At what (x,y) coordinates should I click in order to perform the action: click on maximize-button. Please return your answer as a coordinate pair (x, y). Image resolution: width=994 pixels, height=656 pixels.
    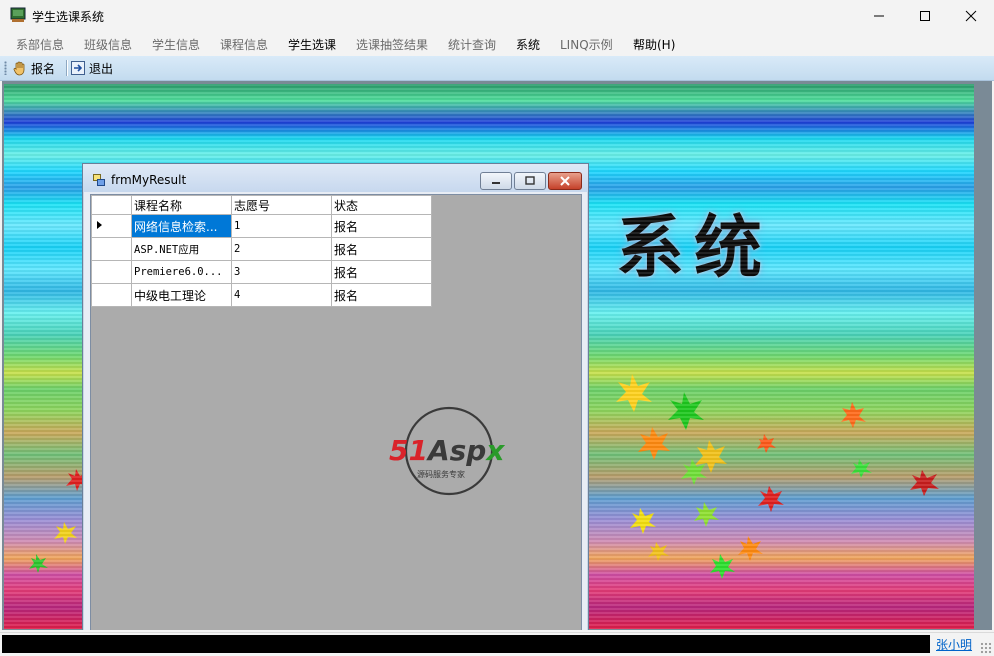
    Looking at the image, I should click on (925, 15).